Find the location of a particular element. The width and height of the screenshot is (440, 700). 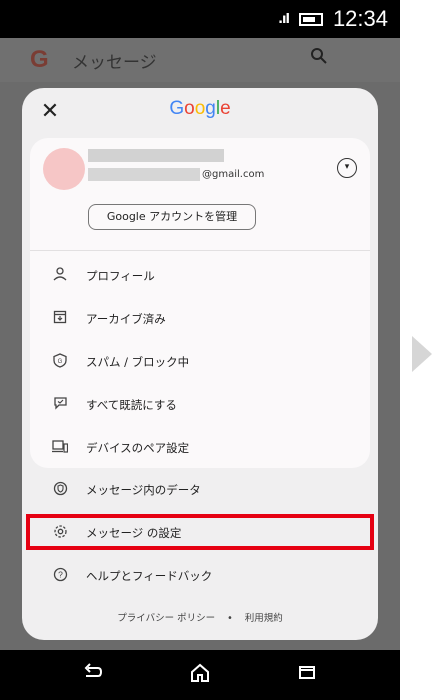

app-bar: G メッセージ is located at coordinates (200, 60).